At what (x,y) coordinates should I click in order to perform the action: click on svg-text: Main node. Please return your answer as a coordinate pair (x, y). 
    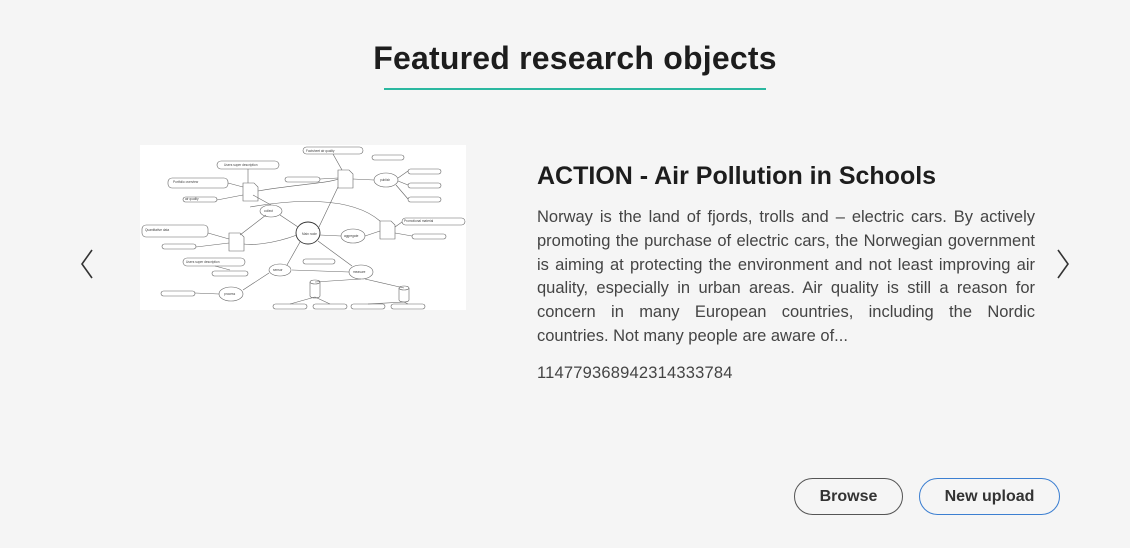
    Looking at the image, I should click on (309, 234).